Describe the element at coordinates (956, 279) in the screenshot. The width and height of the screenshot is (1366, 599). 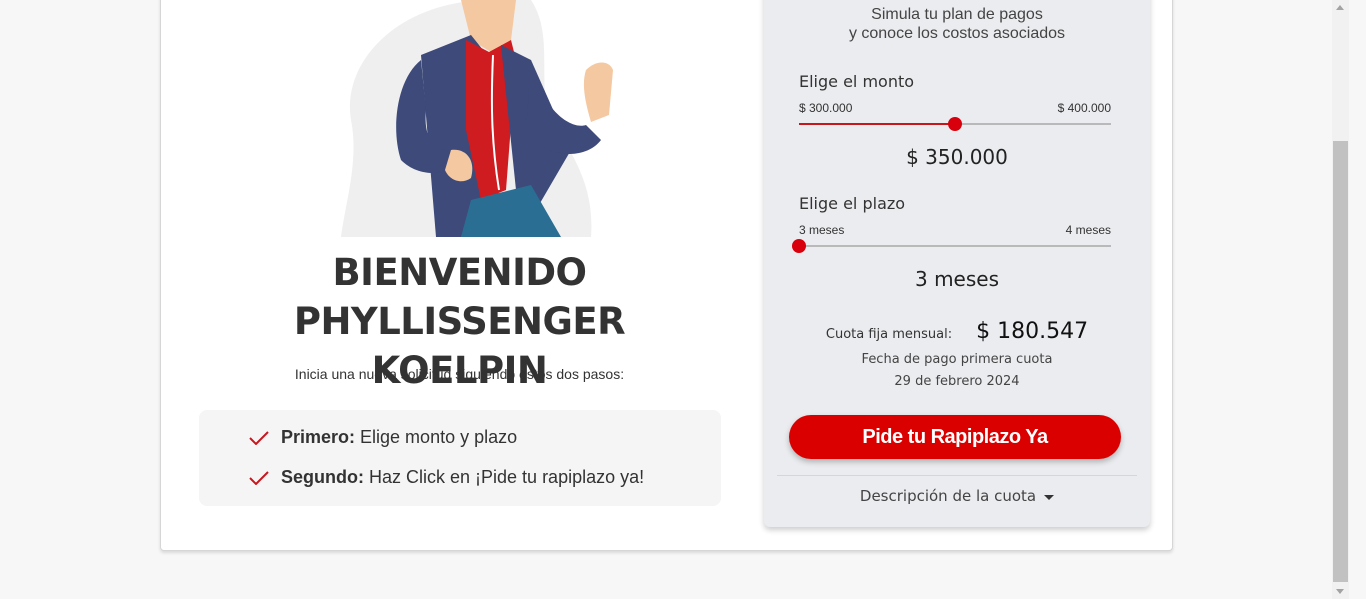
I see `term-value: 3 meses` at that location.